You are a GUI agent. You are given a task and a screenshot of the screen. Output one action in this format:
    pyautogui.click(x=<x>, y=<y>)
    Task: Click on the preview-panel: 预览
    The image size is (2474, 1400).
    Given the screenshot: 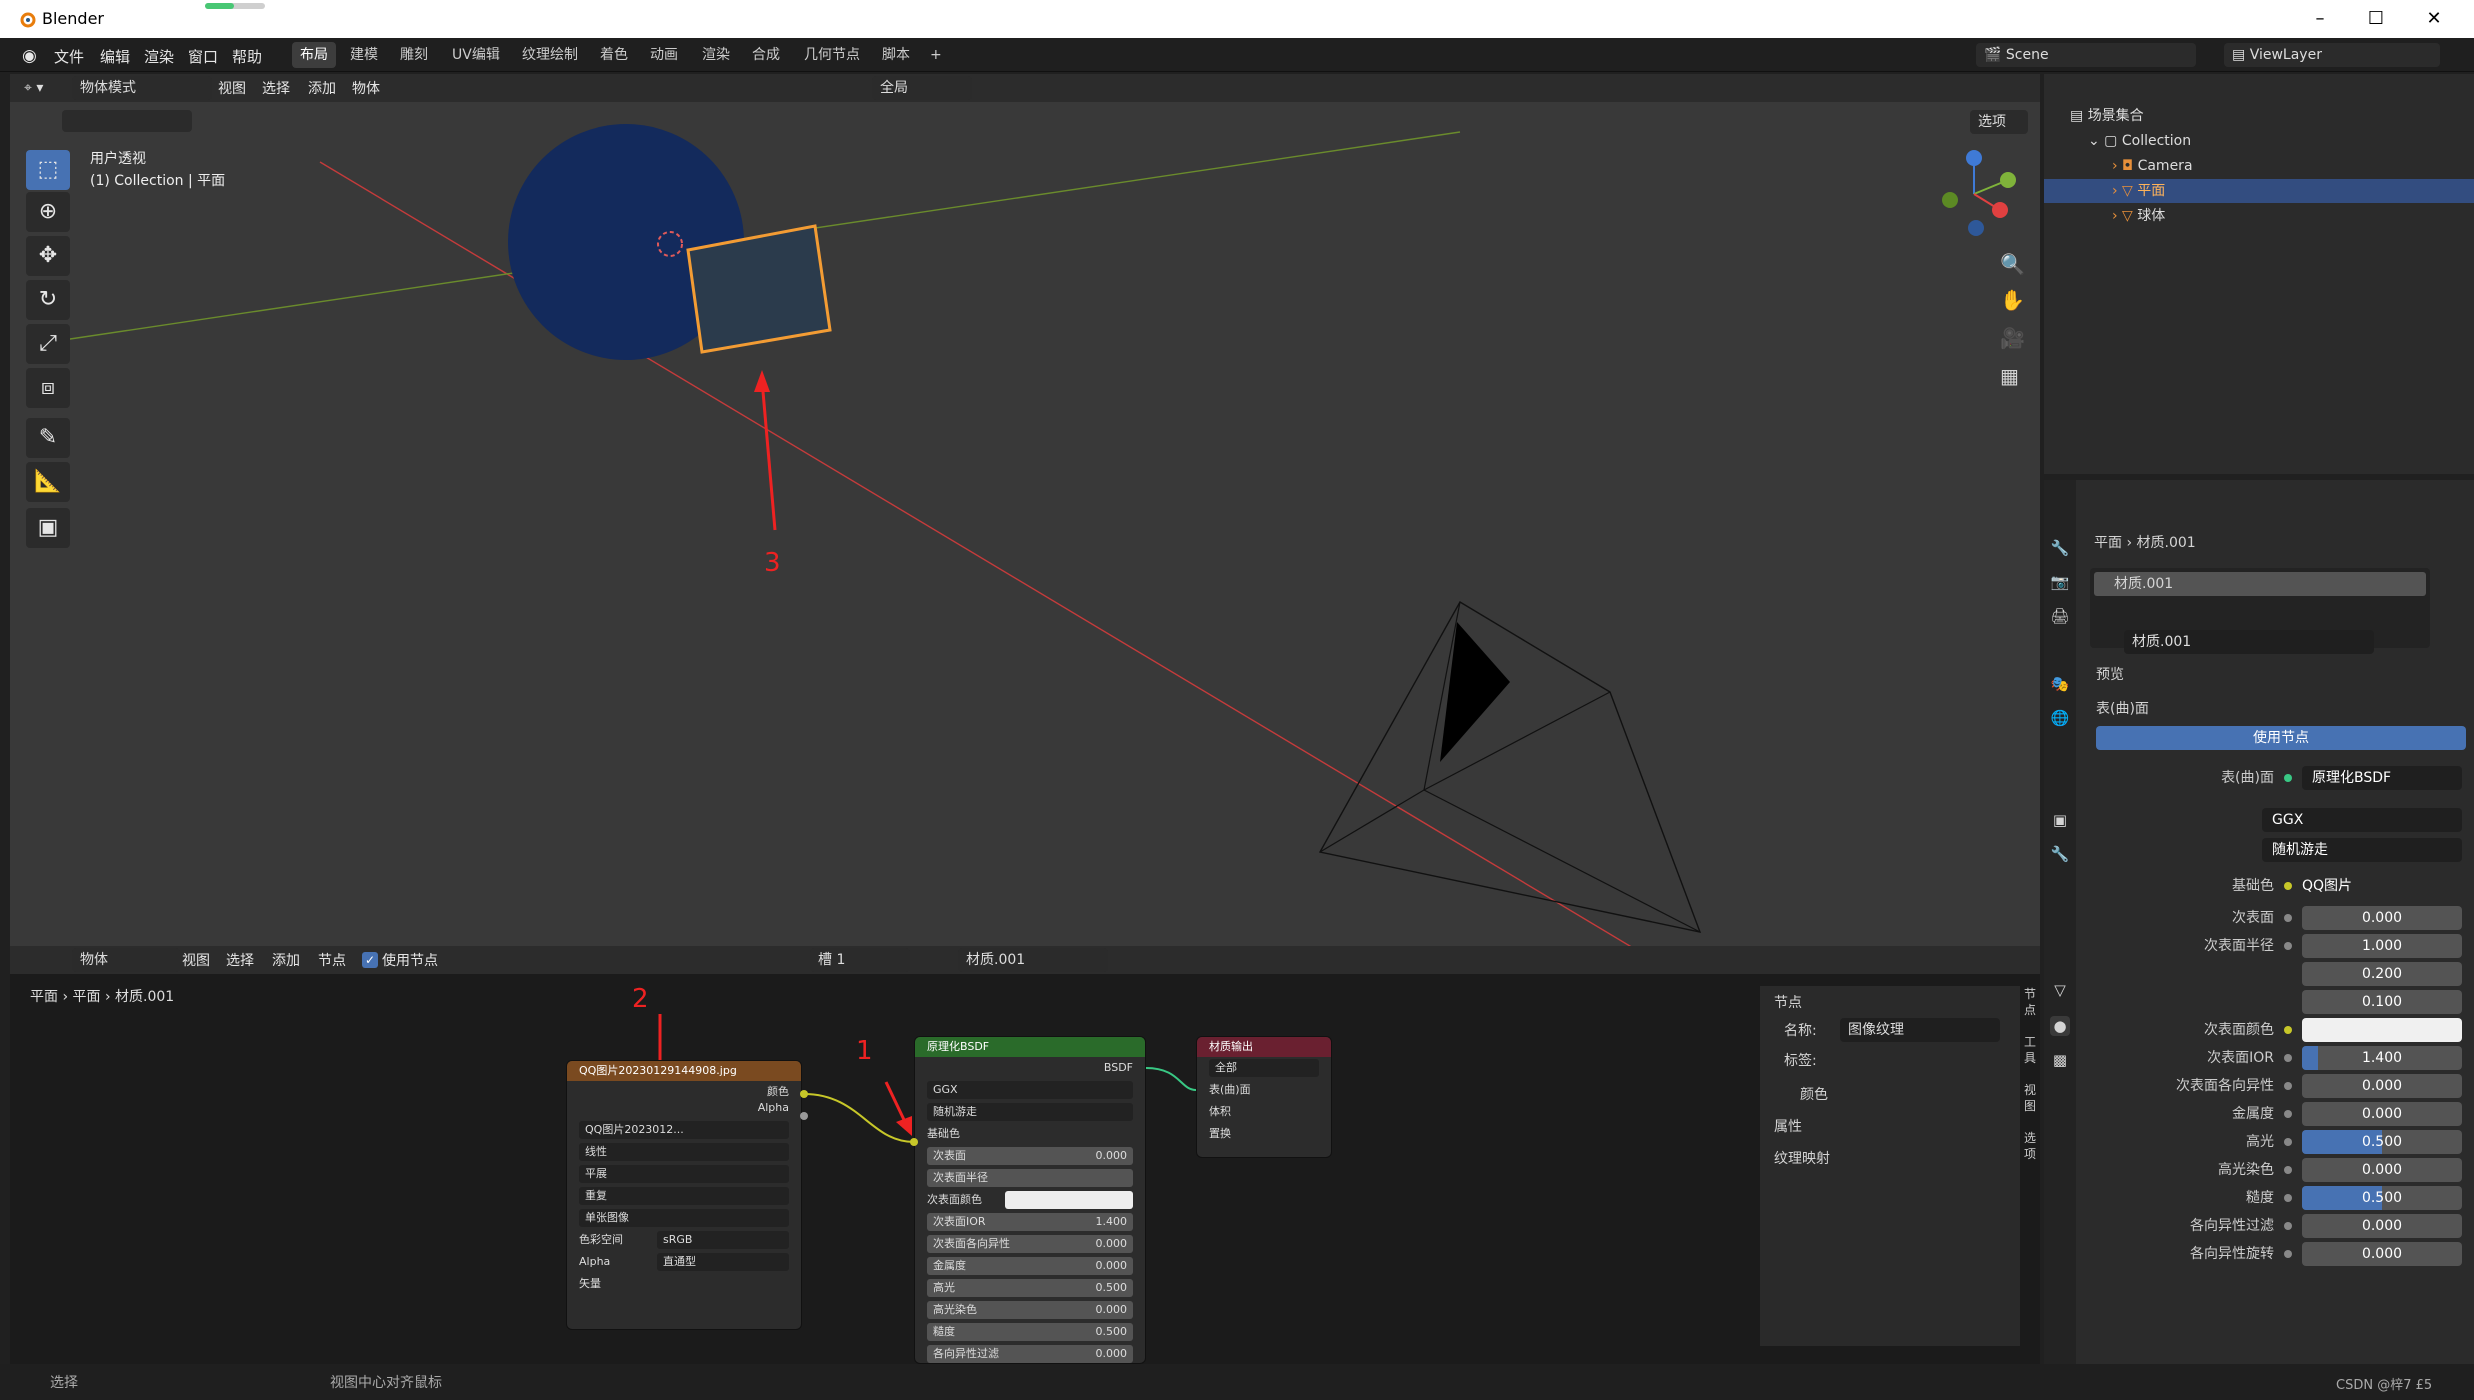 What is the action you would take?
    pyautogui.click(x=2110, y=674)
    